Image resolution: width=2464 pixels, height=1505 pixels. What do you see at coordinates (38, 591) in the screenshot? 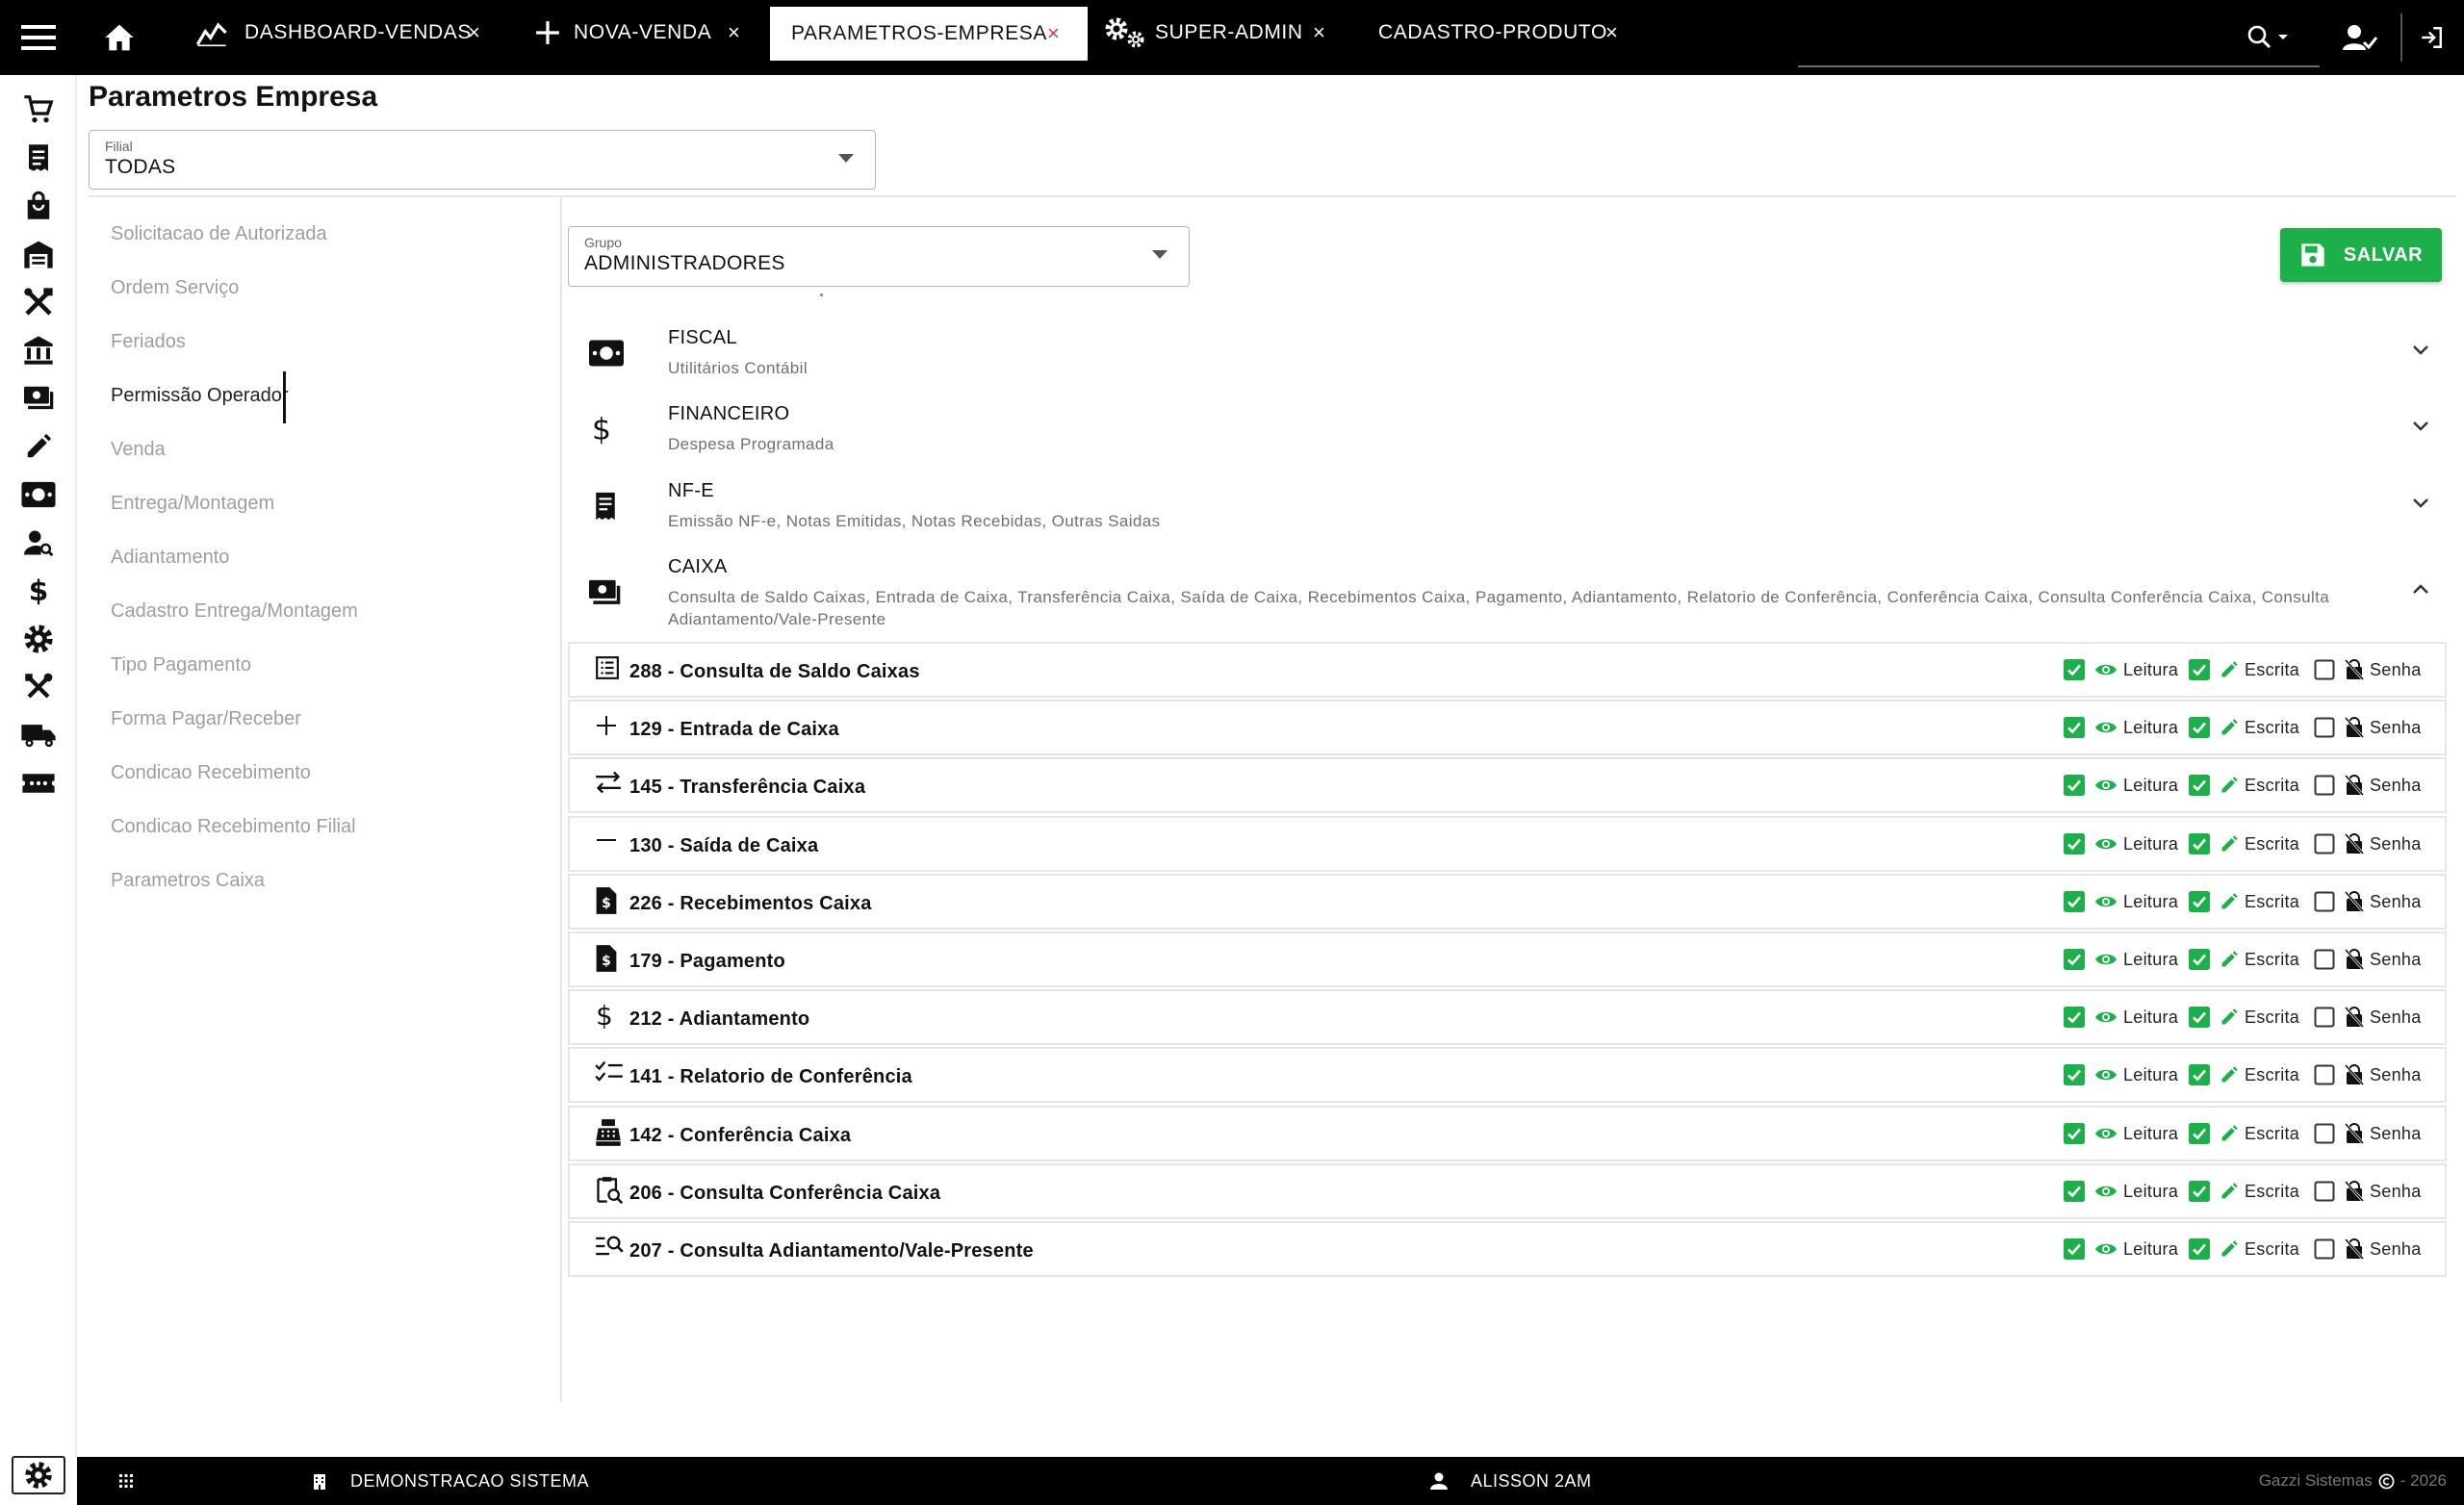
I see `dollar-icon: $` at bounding box center [38, 591].